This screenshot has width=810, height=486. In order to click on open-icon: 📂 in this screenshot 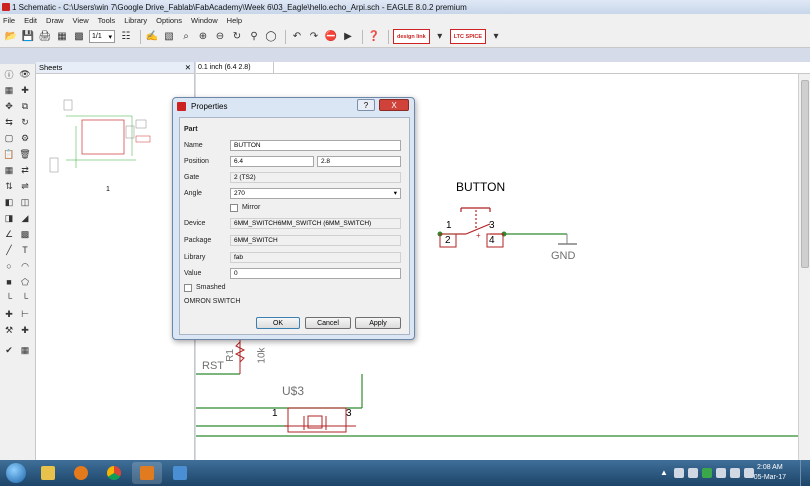, I will do `click(11, 37)`.